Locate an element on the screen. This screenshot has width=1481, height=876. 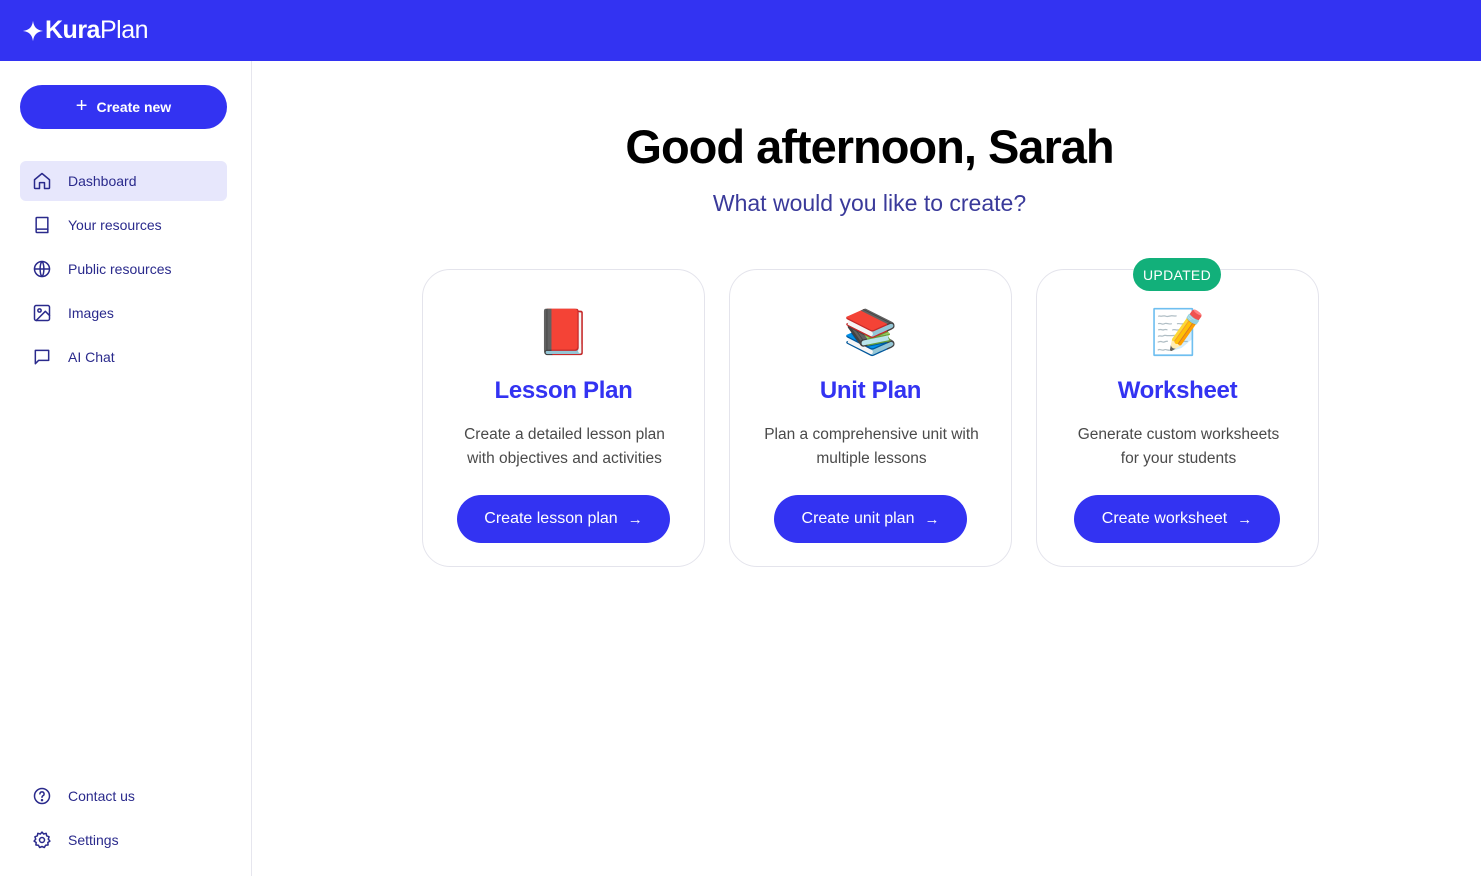
sidebar-item-dashboard: Dashboard is located at coordinates (123, 181).